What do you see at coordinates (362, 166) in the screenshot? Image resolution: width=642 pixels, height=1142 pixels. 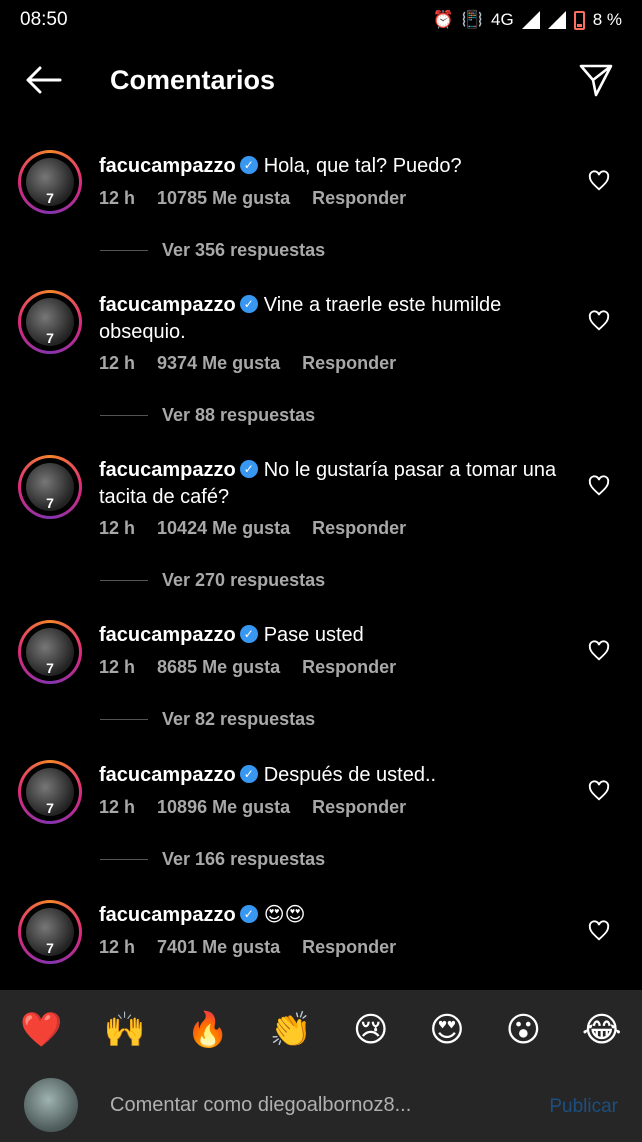 I see `comment-text: Hola, que tal? Puedo?` at bounding box center [362, 166].